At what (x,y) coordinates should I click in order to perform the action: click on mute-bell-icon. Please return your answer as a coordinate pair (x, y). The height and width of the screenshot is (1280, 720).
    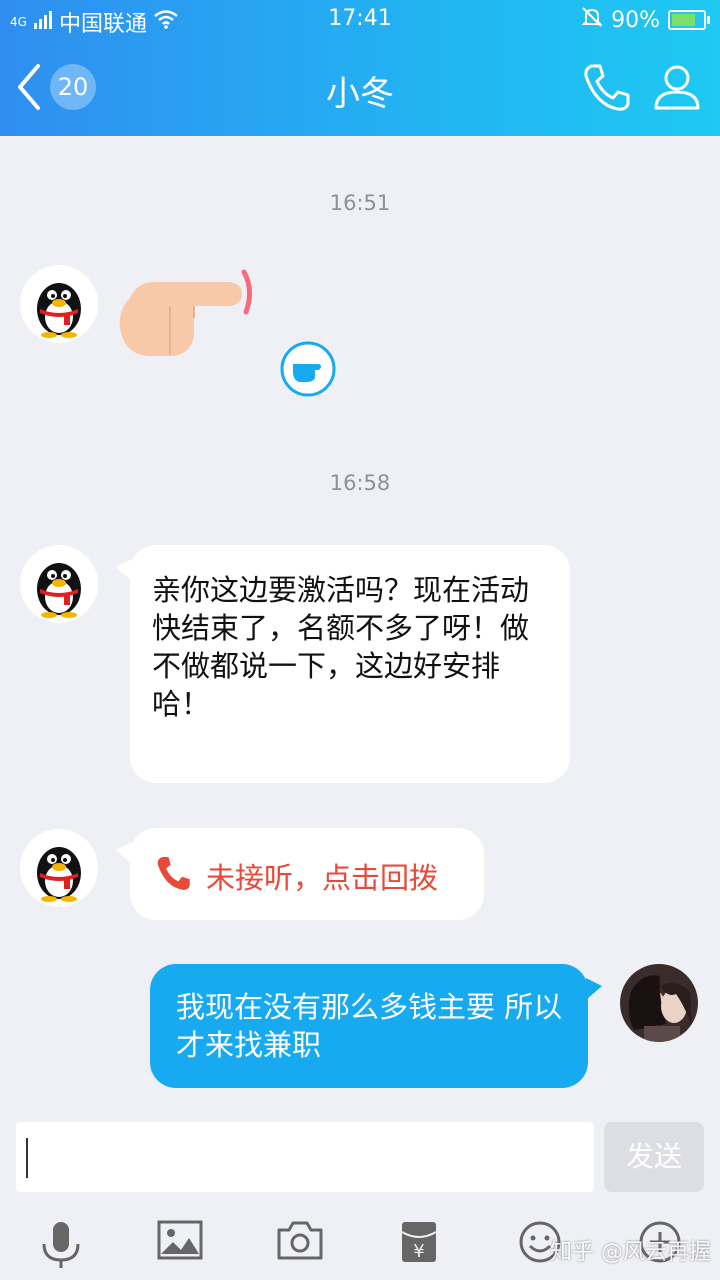
    Looking at the image, I should click on (592, 20).